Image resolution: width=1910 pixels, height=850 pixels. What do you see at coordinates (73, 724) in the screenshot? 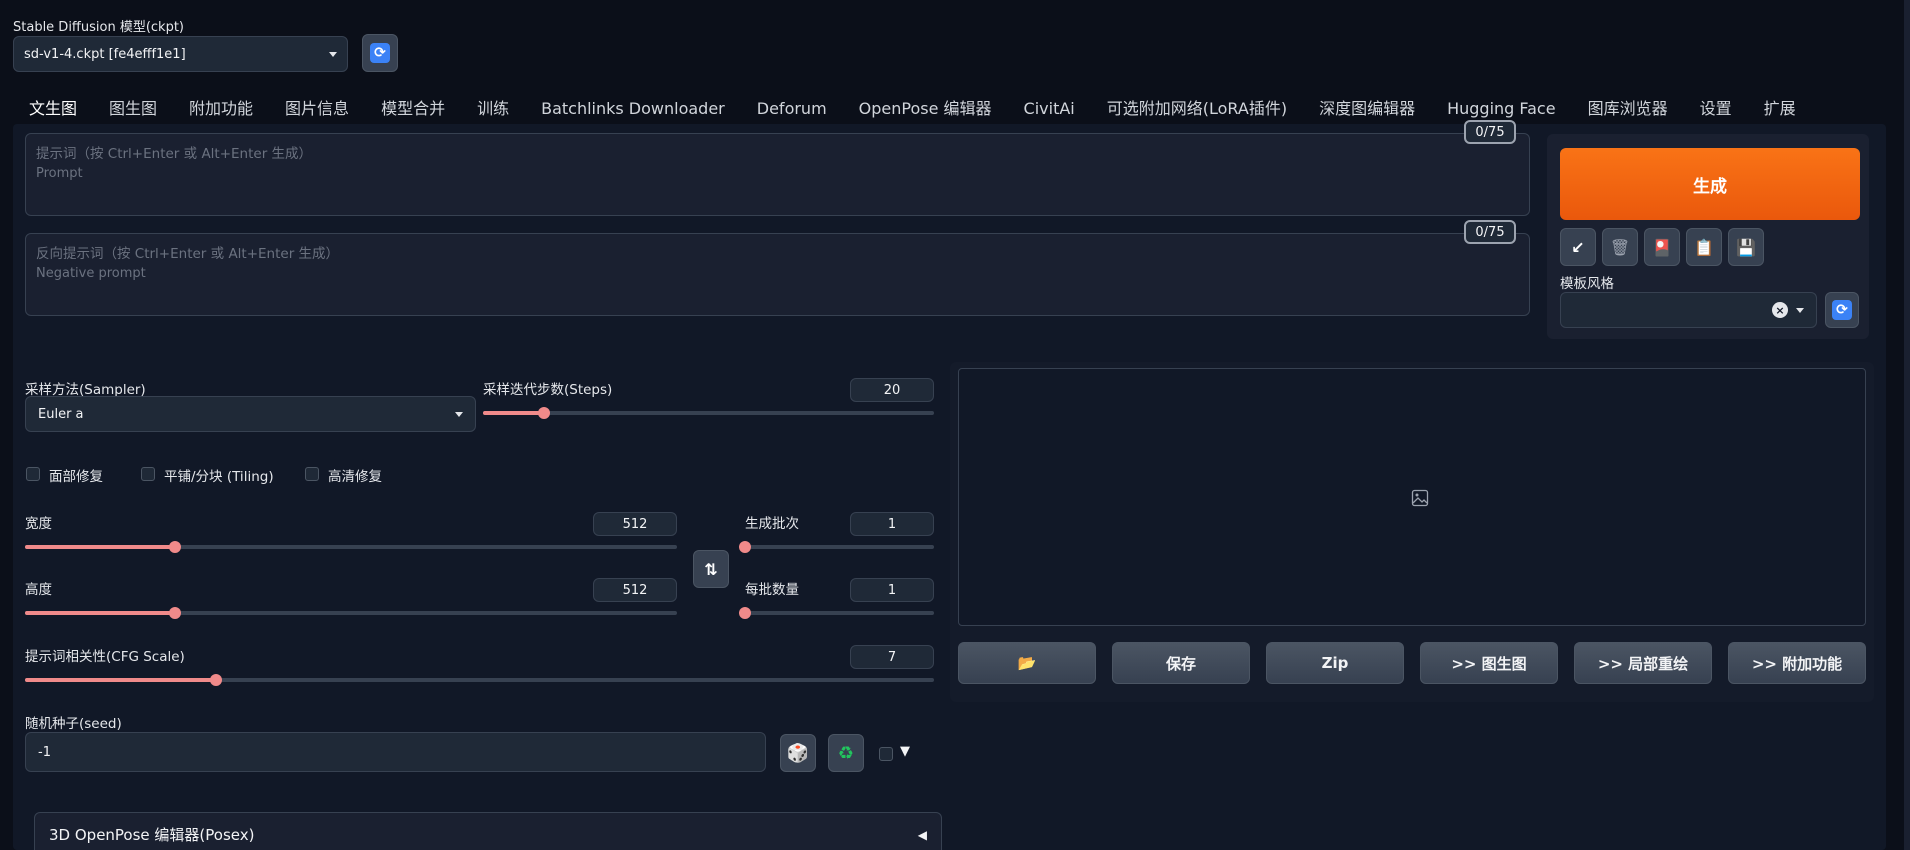
I see `seed-label: 随机种子(seed)` at bounding box center [73, 724].